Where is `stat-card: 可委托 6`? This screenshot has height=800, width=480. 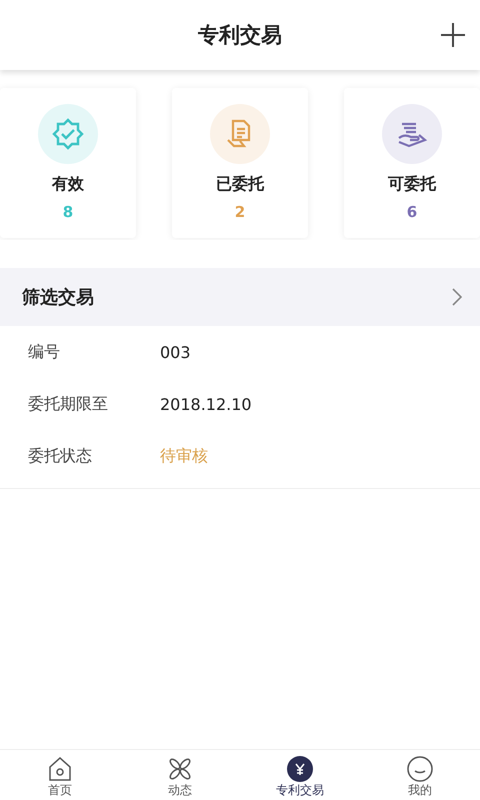 stat-card: 可委托 6 is located at coordinates (412, 163).